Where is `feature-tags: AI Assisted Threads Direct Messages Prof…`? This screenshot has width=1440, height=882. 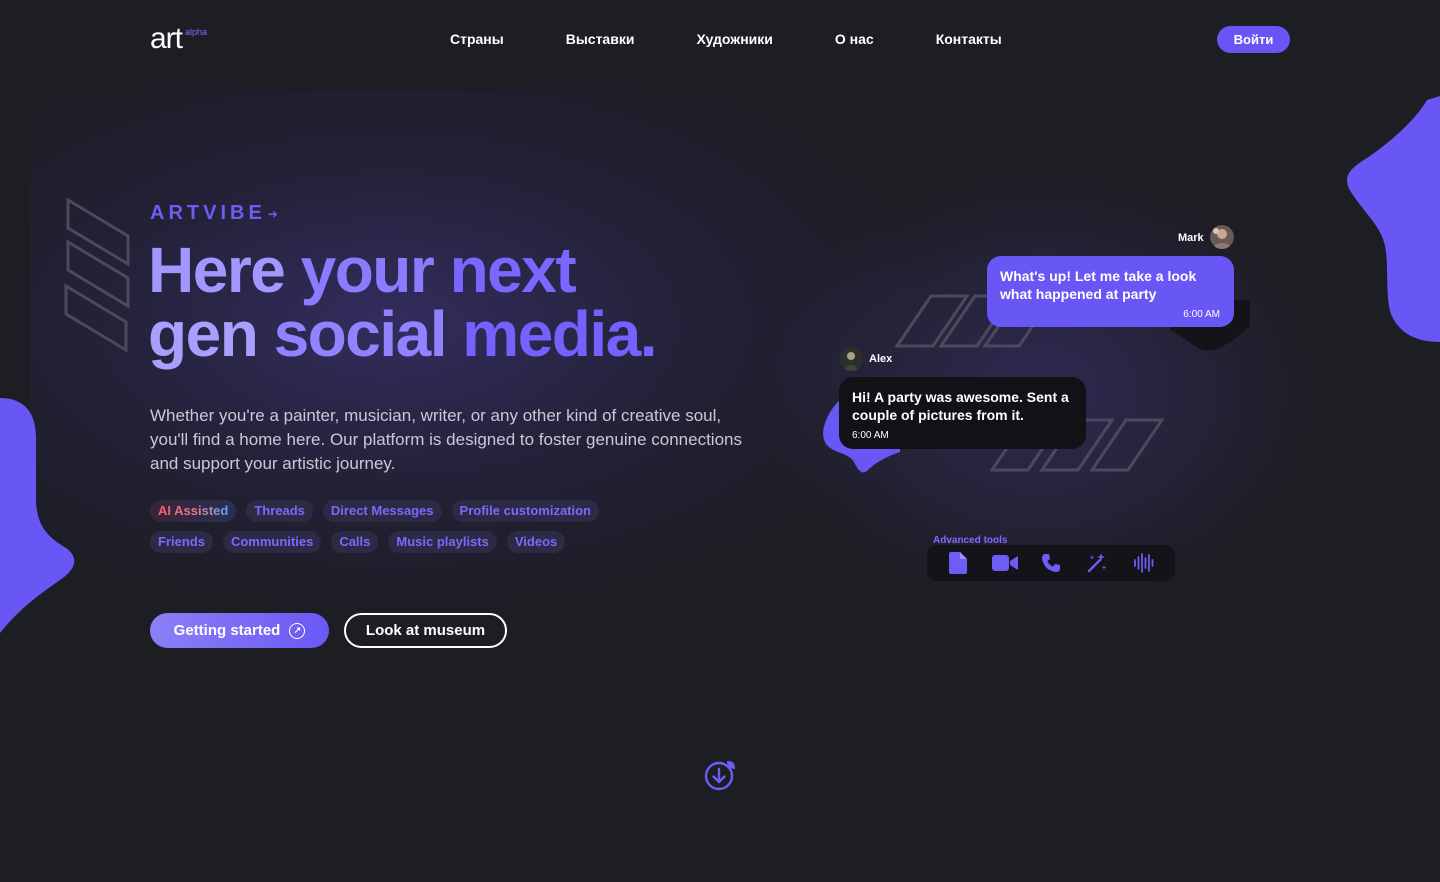 feature-tags: AI Assisted Threads Direct Messages Prof… is located at coordinates (400, 531).